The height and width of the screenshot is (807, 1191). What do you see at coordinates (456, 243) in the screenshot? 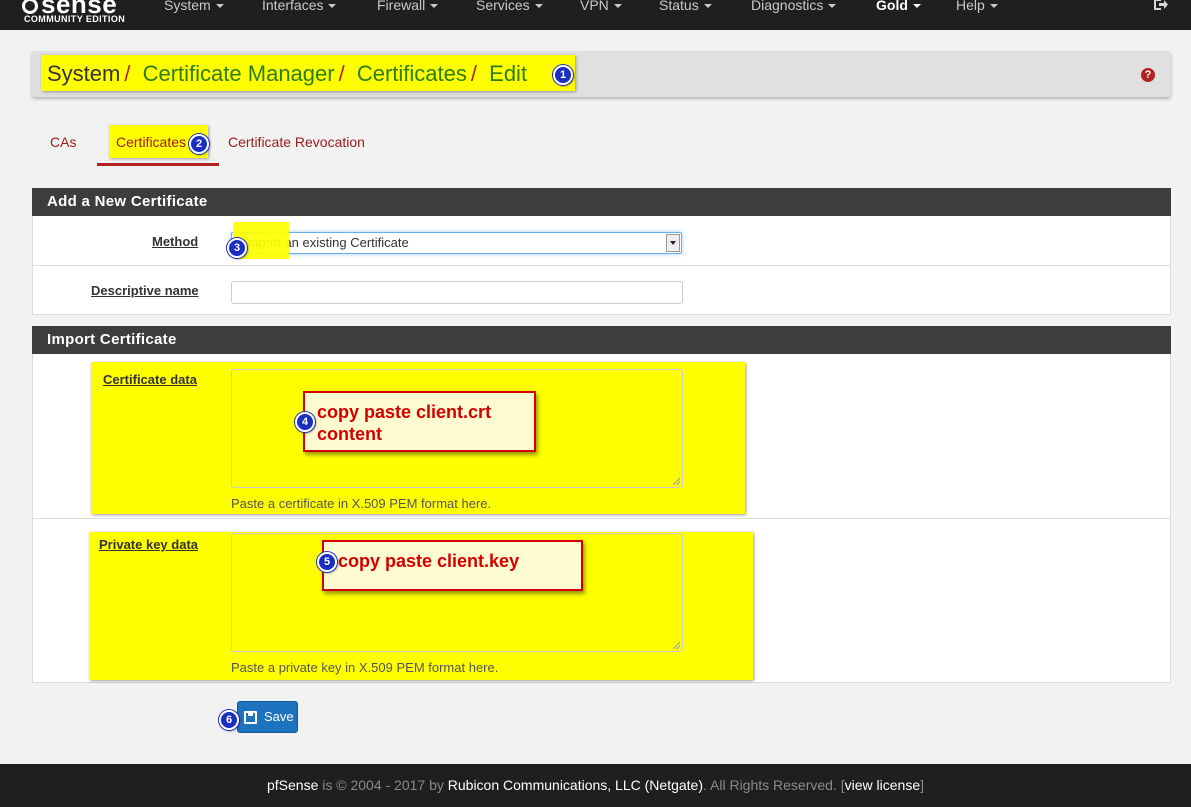
I see `method-select: Import an existing Certificate` at bounding box center [456, 243].